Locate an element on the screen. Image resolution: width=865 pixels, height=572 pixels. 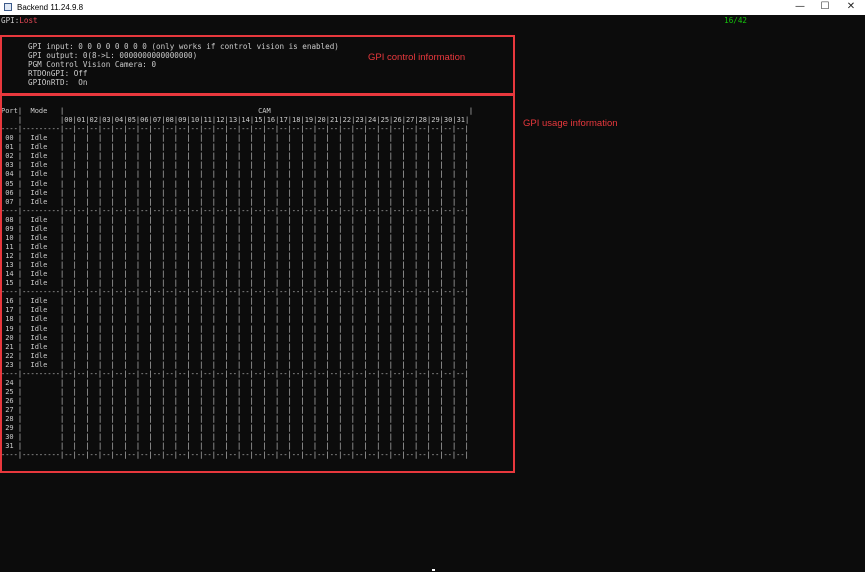
gpi-usage-annotation: GPI usage information is located at coordinates (570, 123).